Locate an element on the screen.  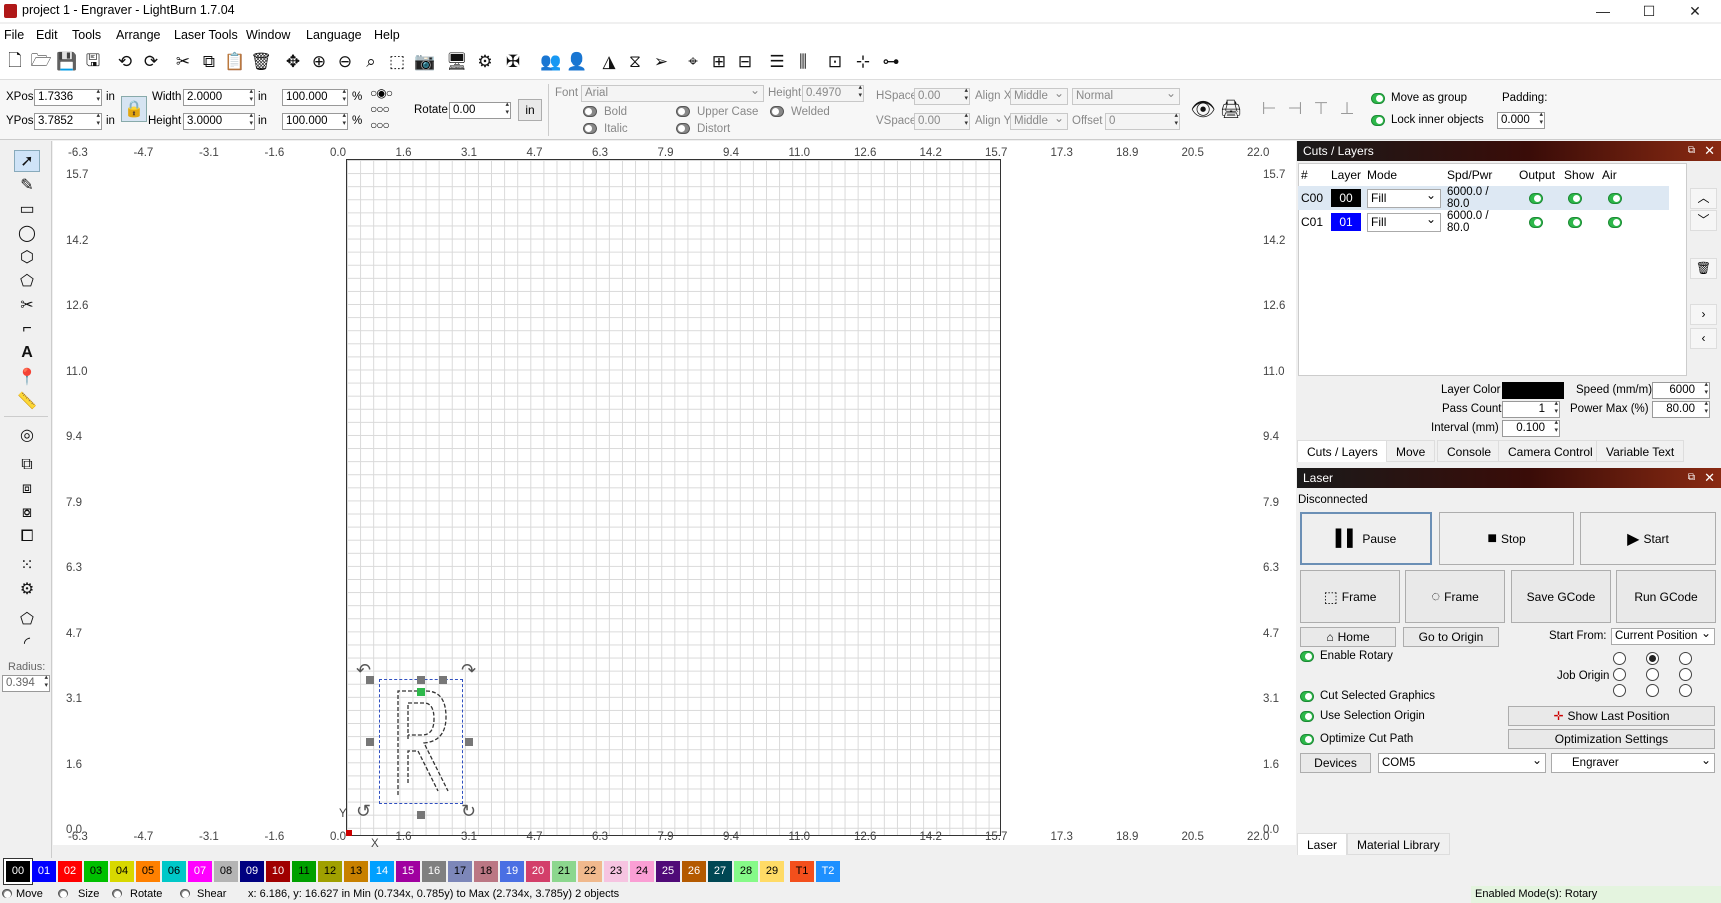
move-as-group-toggle is located at coordinates (1378, 98).